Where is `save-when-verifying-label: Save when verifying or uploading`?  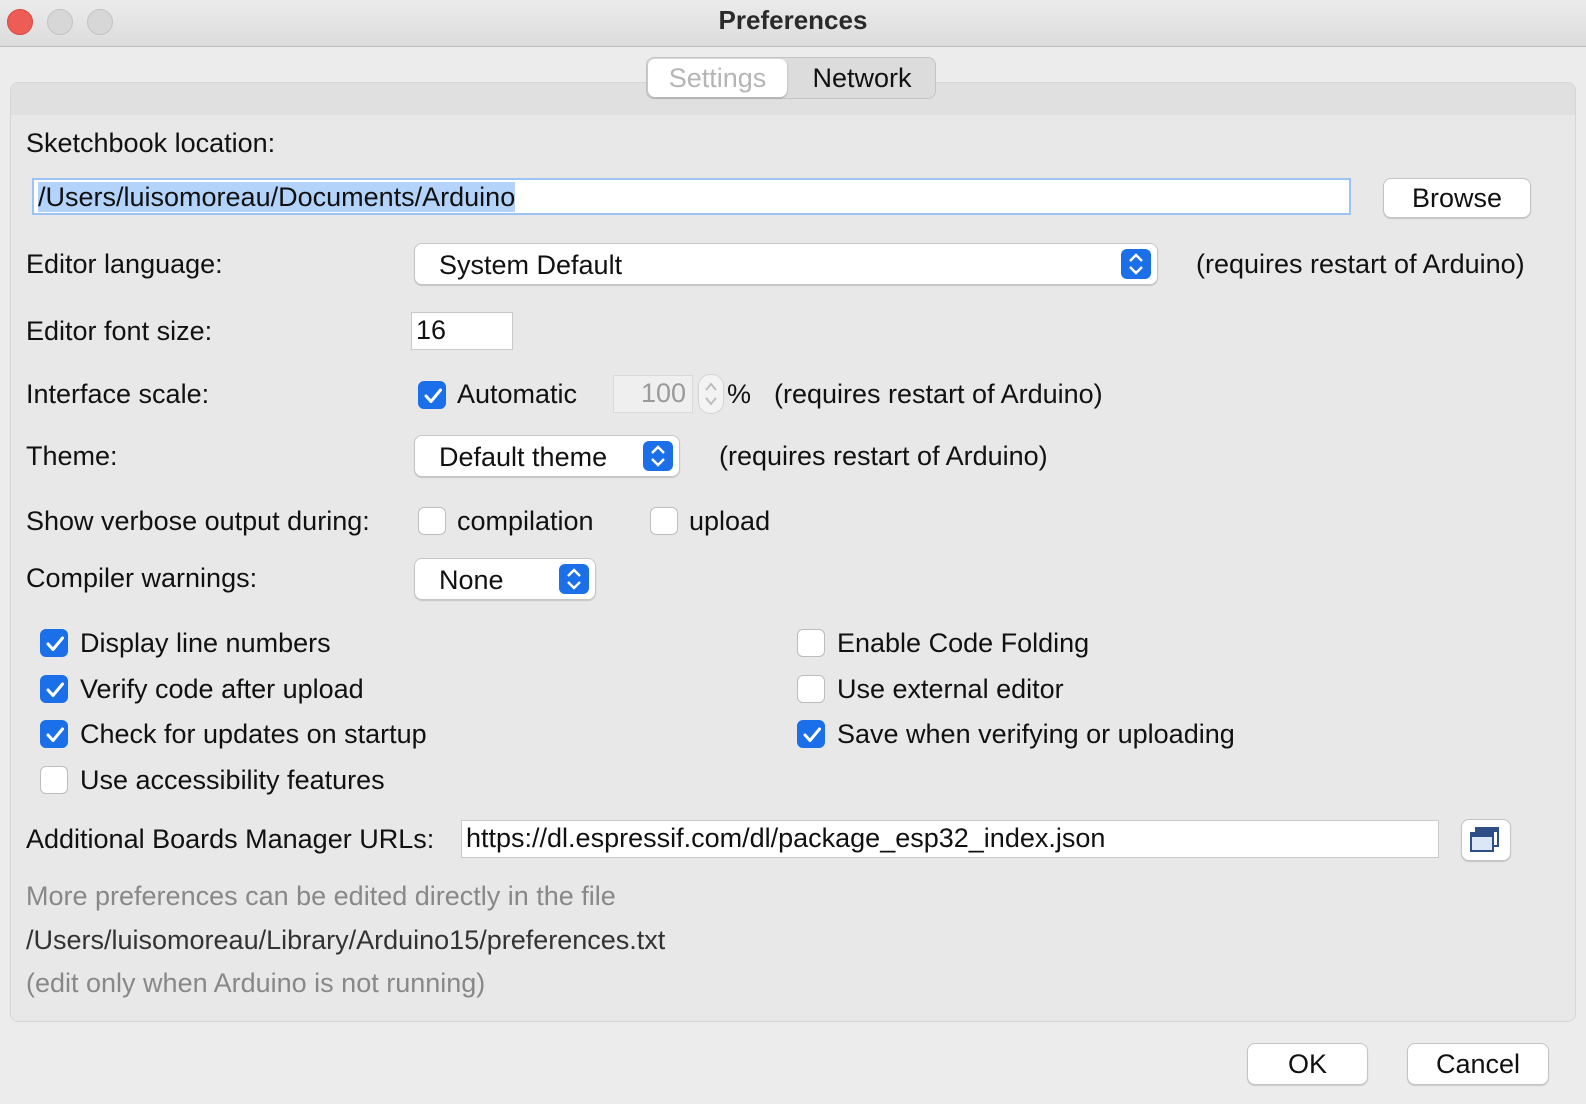 save-when-verifying-label: Save when verifying or uploading is located at coordinates (1036, 734).